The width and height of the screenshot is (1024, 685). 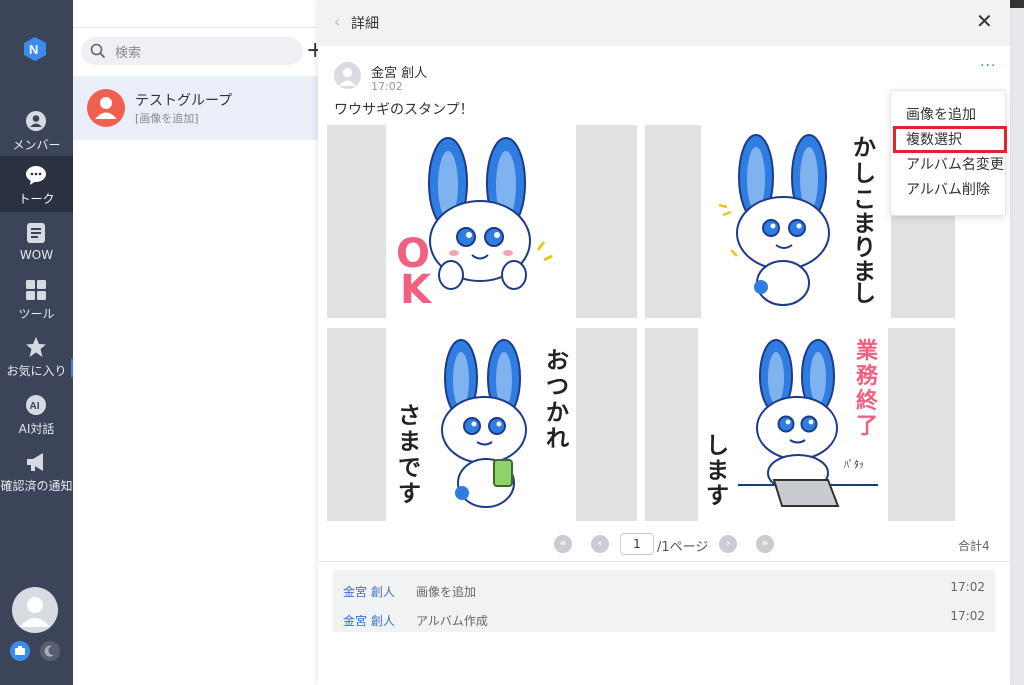 I want to click on tools-icon, so click(x=36, y=290).